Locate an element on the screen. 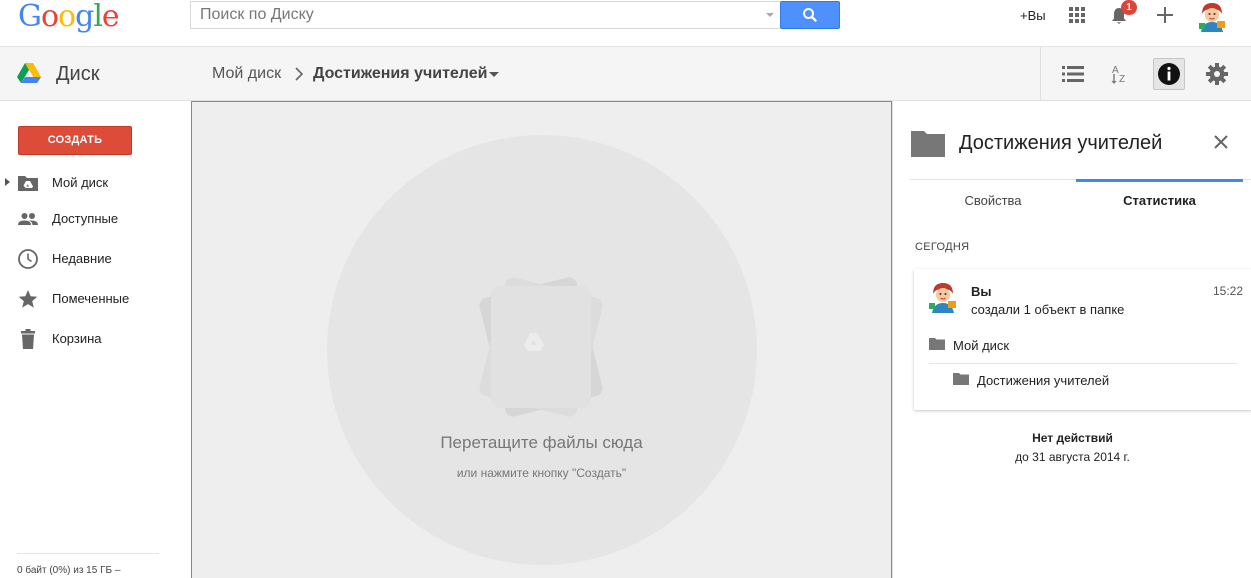  toolbar-divider is located at coordinates (1040, 74).